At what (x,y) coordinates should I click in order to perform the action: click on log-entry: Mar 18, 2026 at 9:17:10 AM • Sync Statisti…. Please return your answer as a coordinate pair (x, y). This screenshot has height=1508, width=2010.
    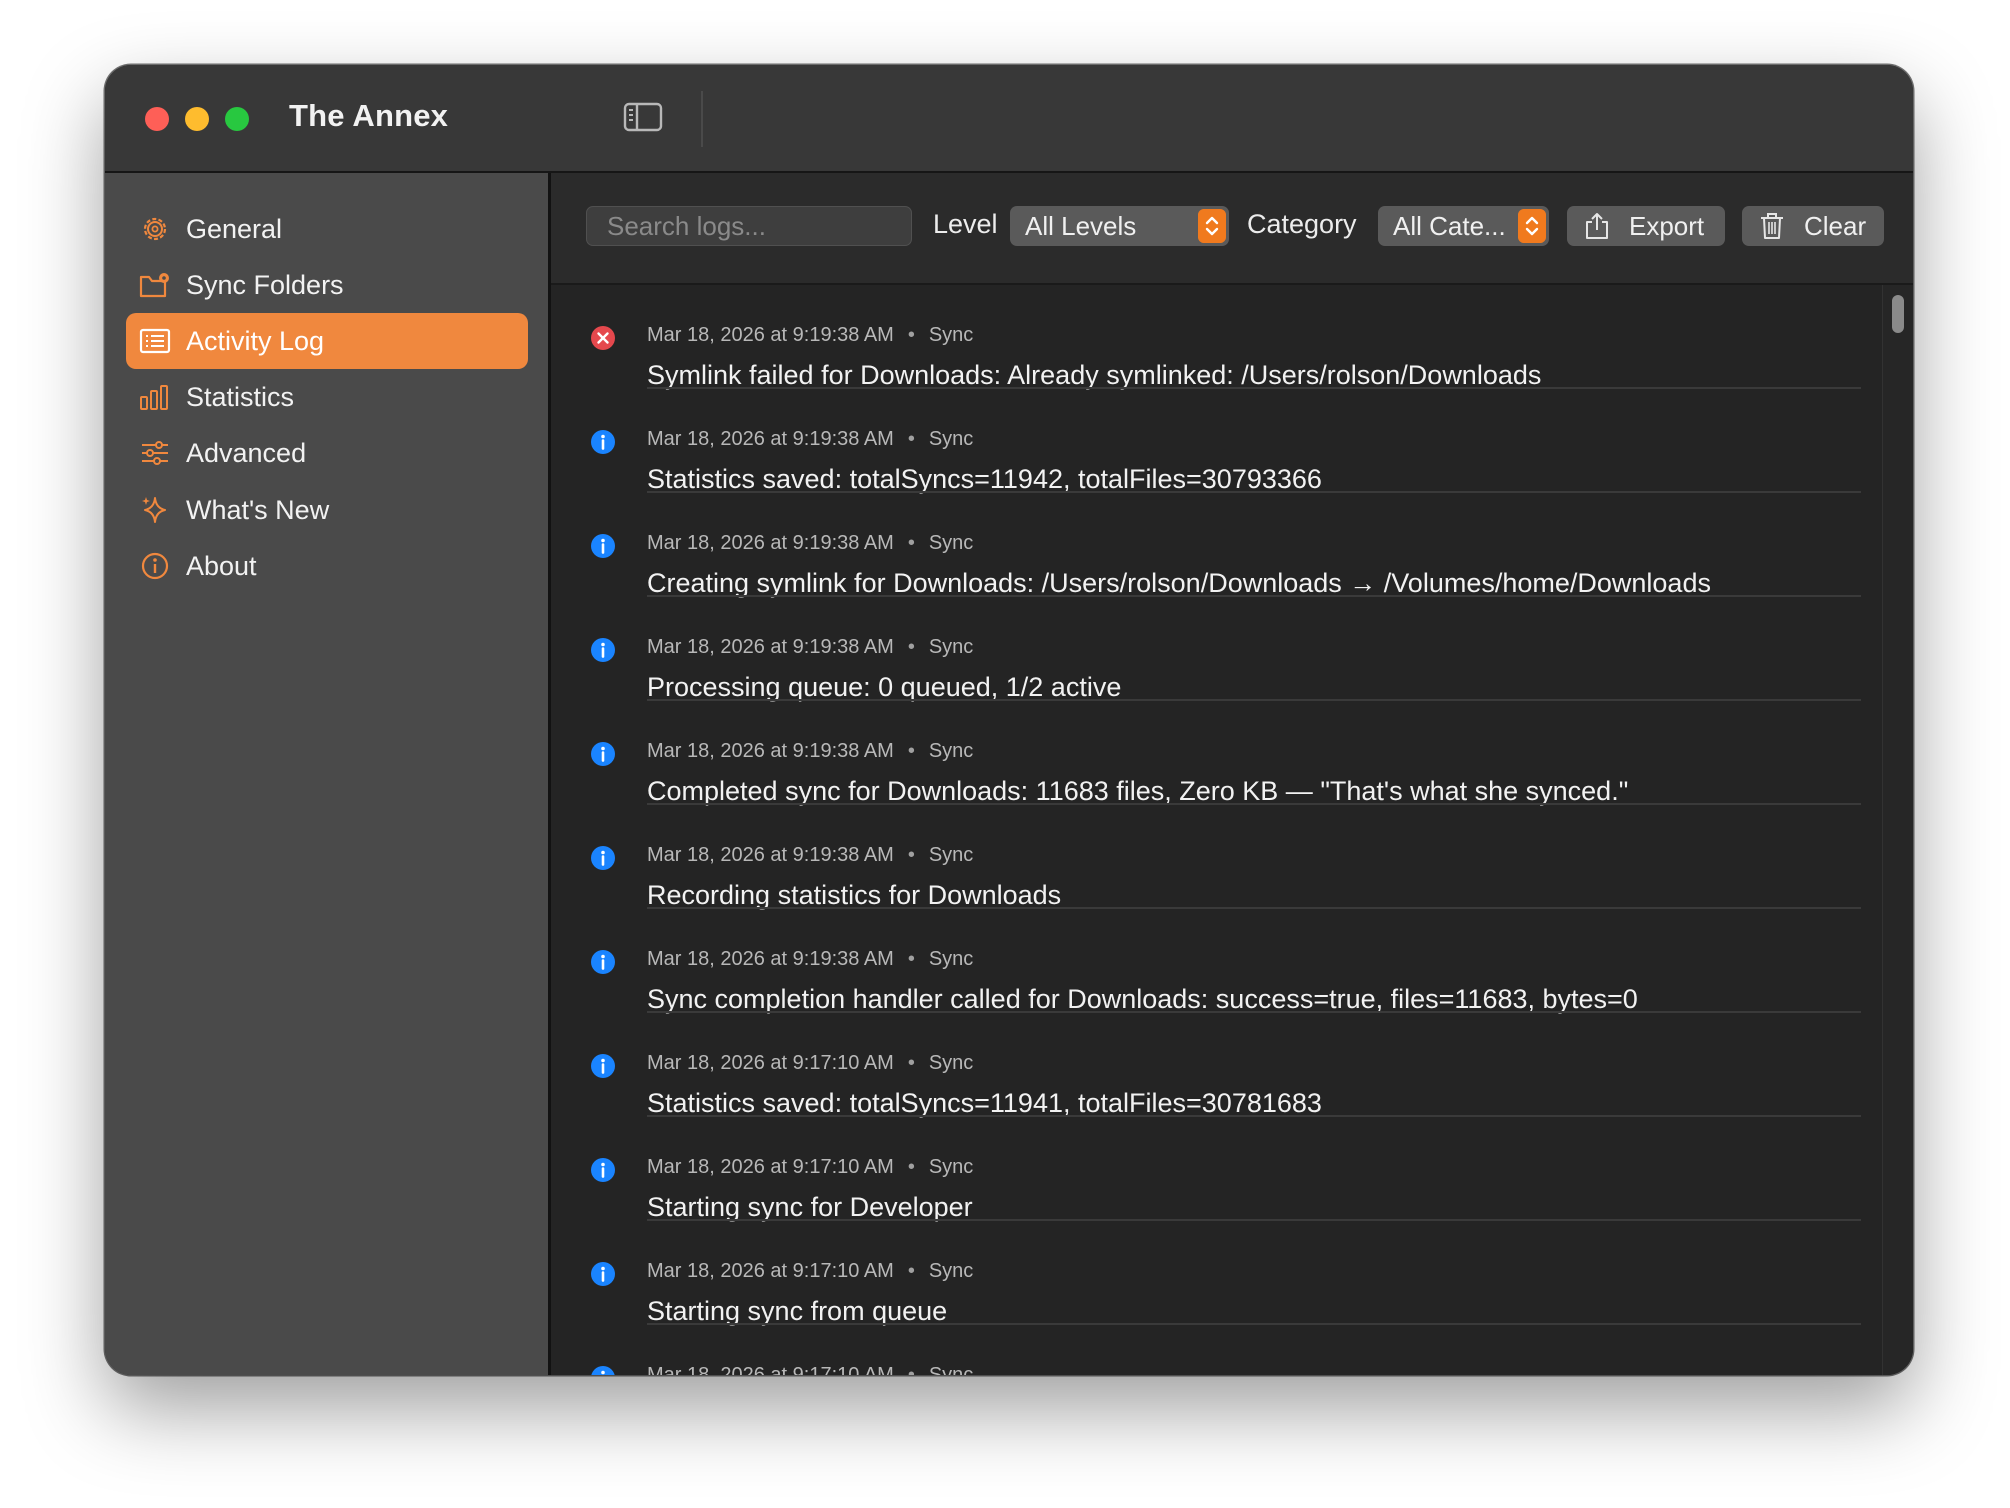
    Looking at the image, I should click on (1206, 1065).